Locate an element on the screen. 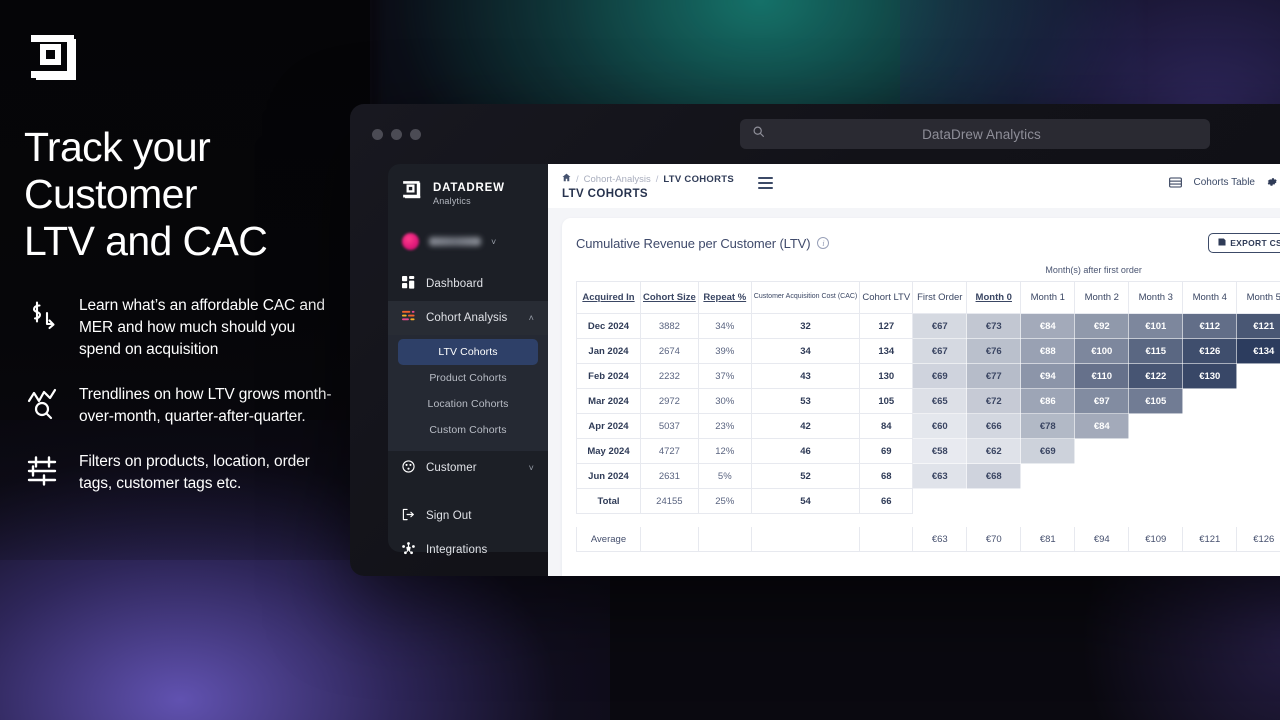 This screenshot has height=720, width=1280. table-row: Jun 2024 2631 5% 52 68 €63 €68 is located at coordinates (928, 476).